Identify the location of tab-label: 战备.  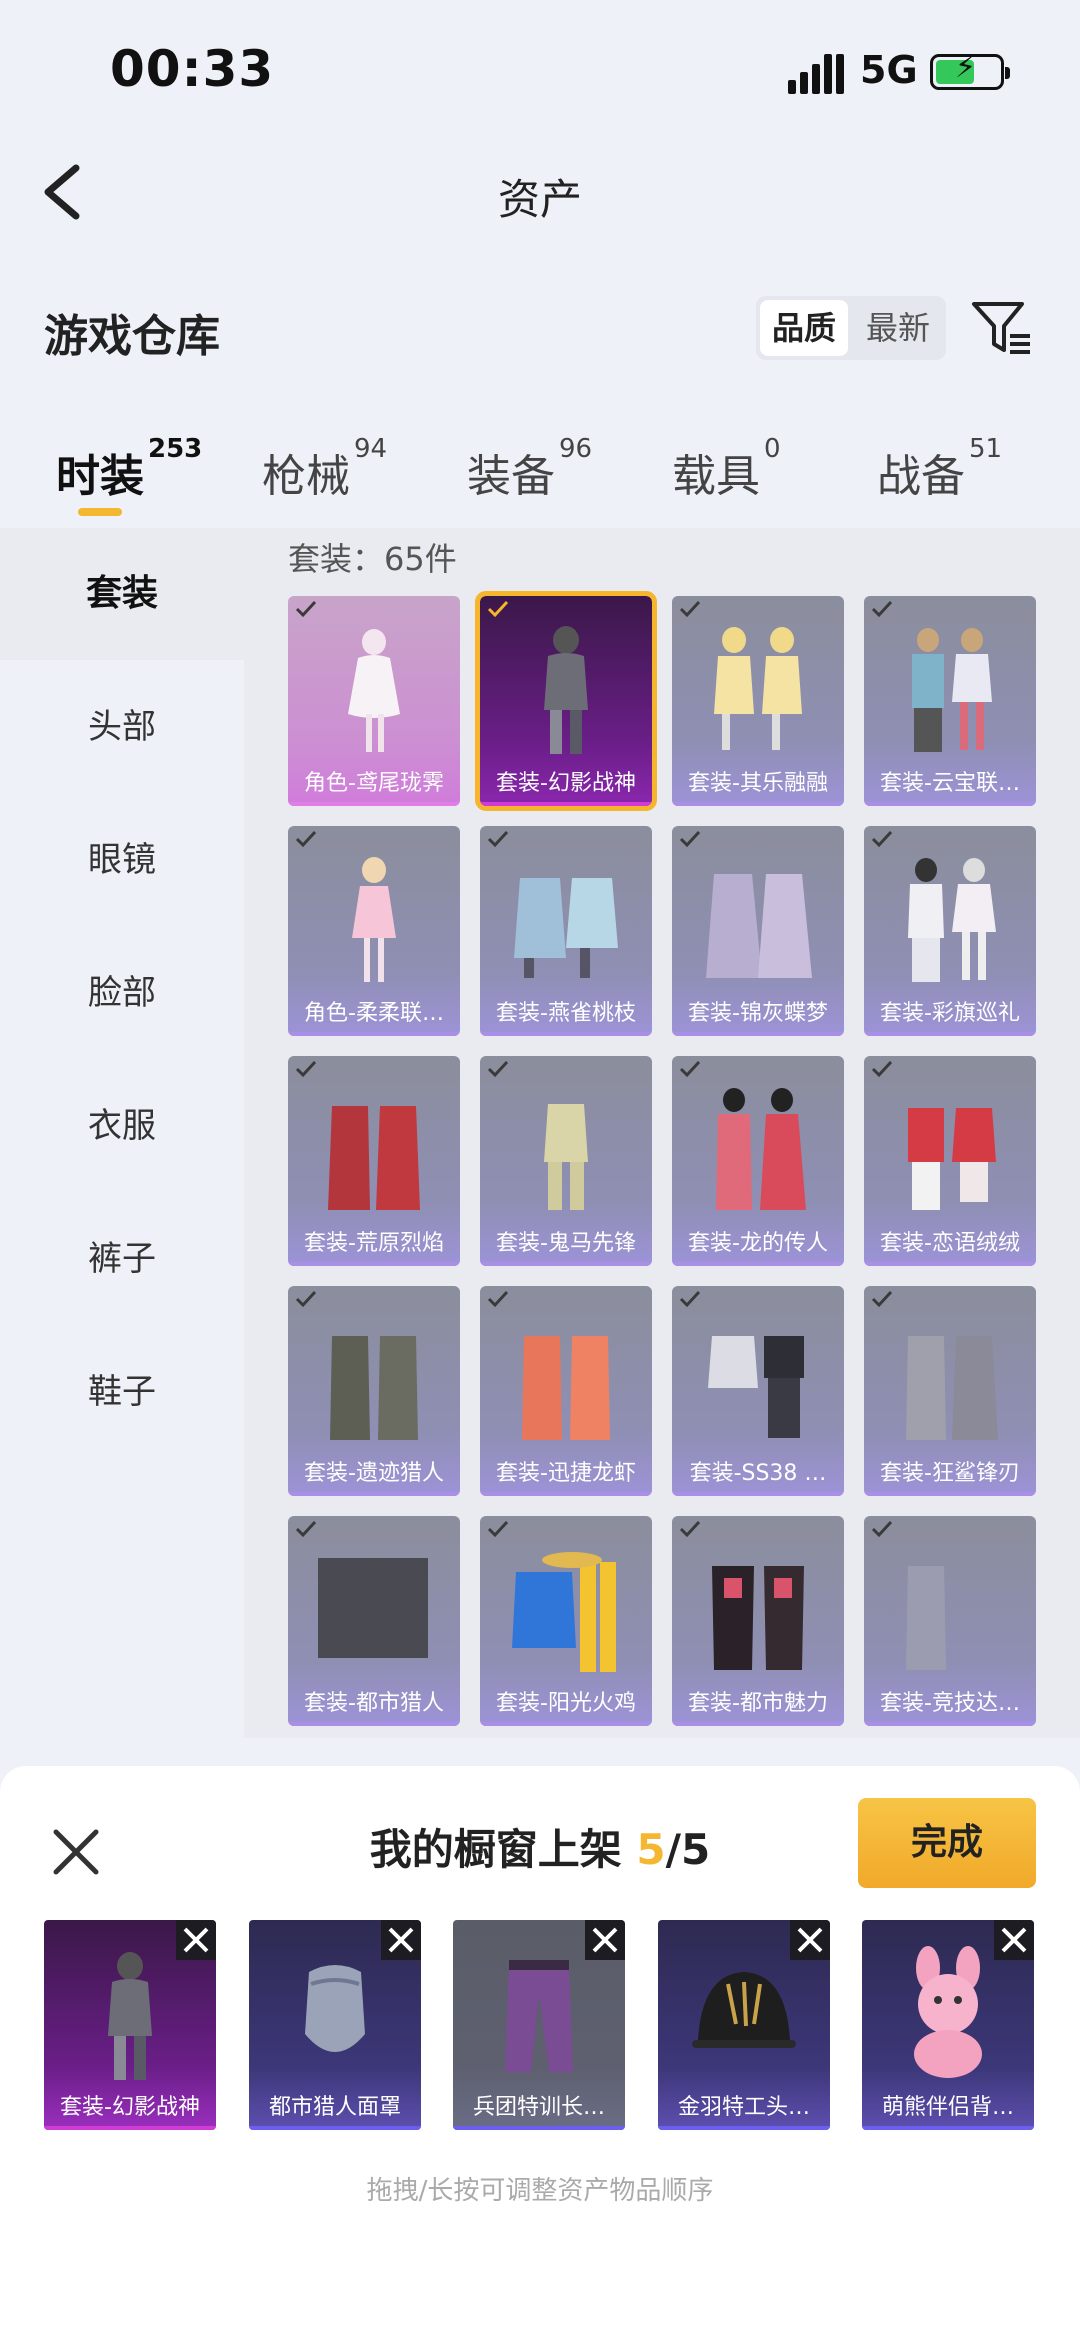
(921, 476).